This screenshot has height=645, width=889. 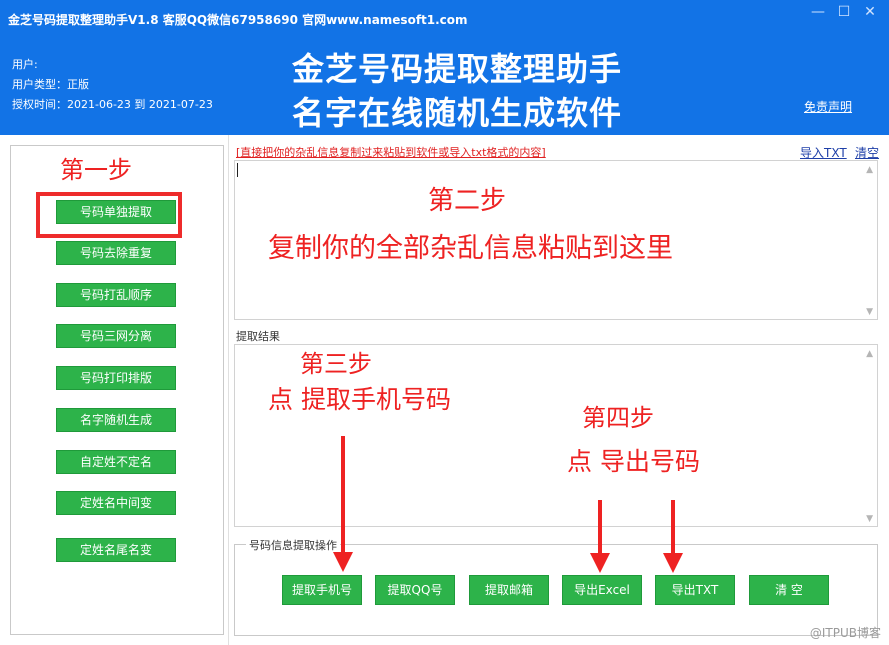 I want to click on sidebar-button-middle-name-vary: 定姓名中间变, so click(x=116, y=503).